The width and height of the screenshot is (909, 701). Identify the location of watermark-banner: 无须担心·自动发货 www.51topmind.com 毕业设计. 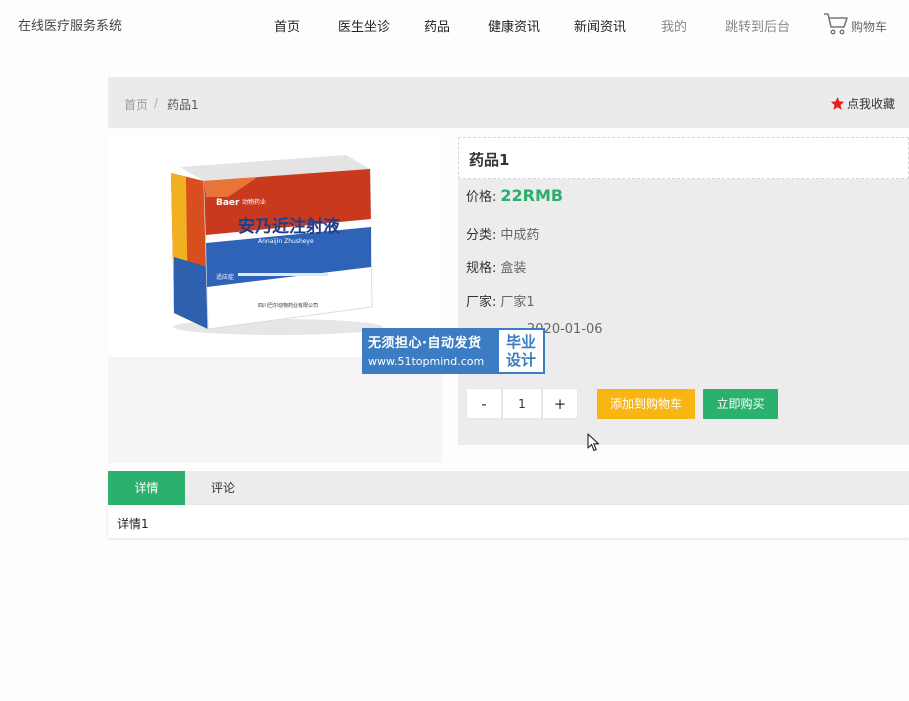
(453, 351).